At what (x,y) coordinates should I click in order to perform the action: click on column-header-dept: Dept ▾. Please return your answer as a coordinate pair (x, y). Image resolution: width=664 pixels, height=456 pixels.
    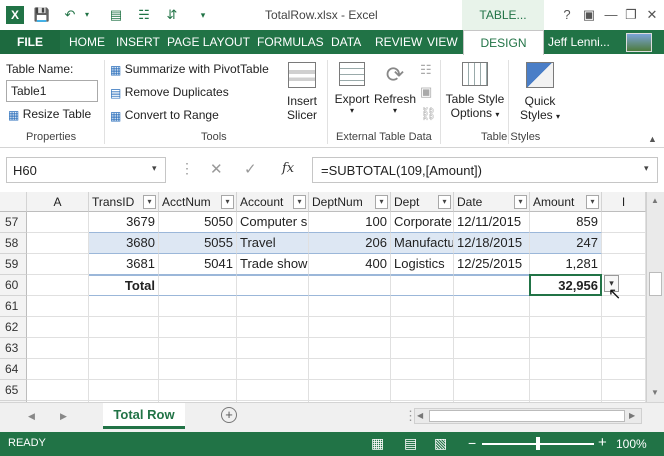
    Looking at the image, I should click on (422, 202).